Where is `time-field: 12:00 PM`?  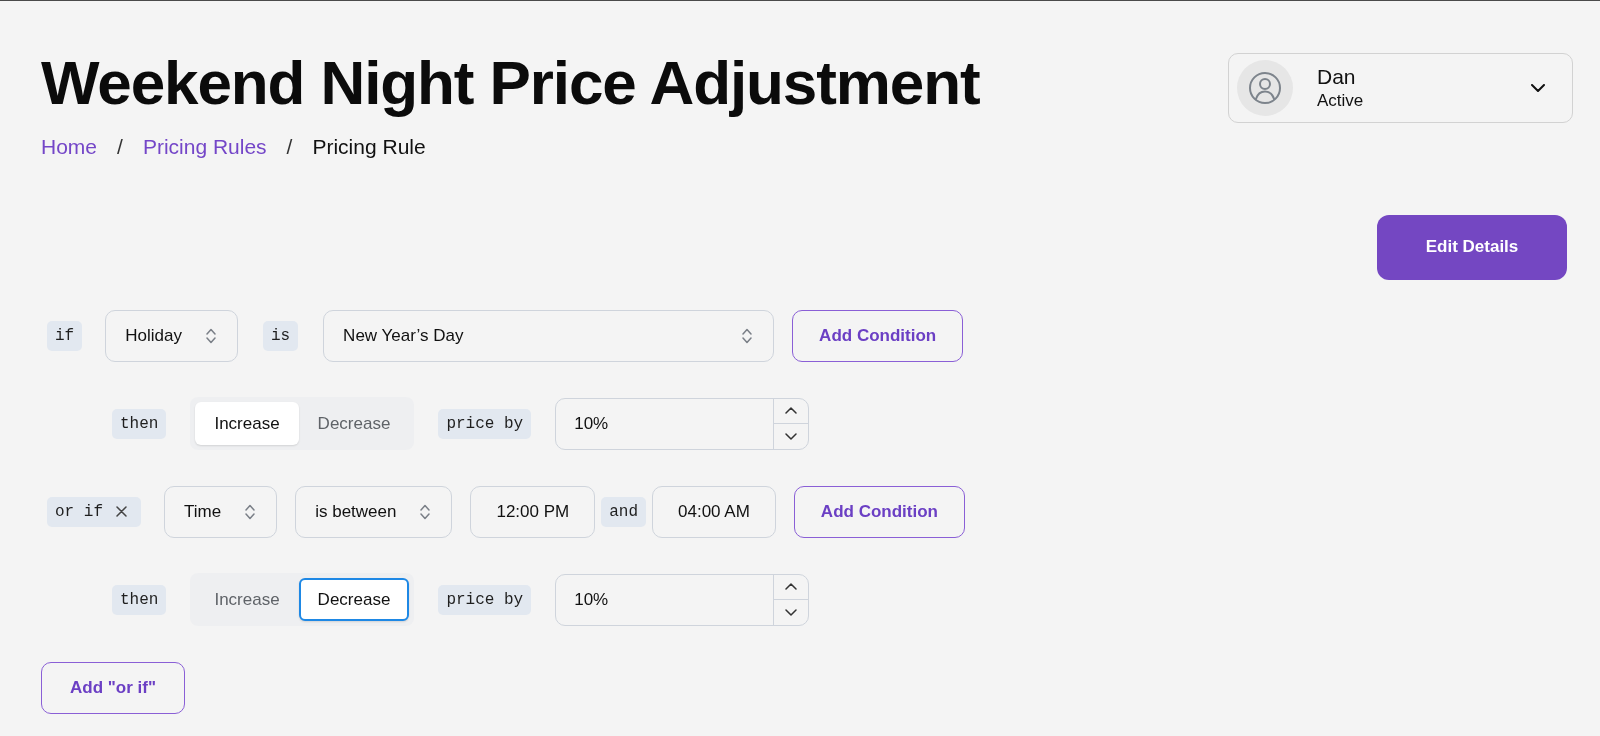 time-field: 12:00 PM is located at coordinates (533, 511).